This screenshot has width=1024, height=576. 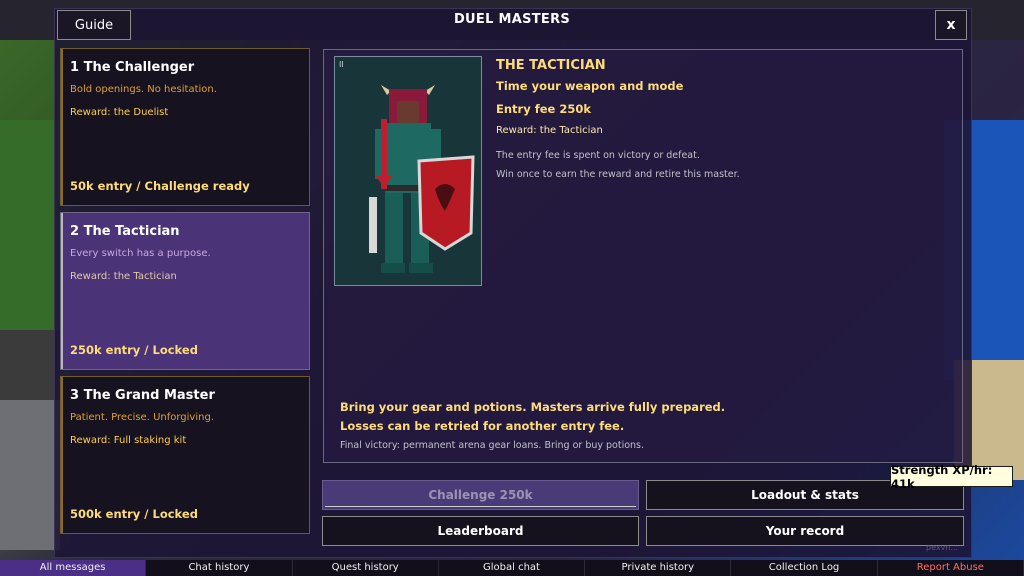 I want to click on stone-ground, so click(x=30, y=475).